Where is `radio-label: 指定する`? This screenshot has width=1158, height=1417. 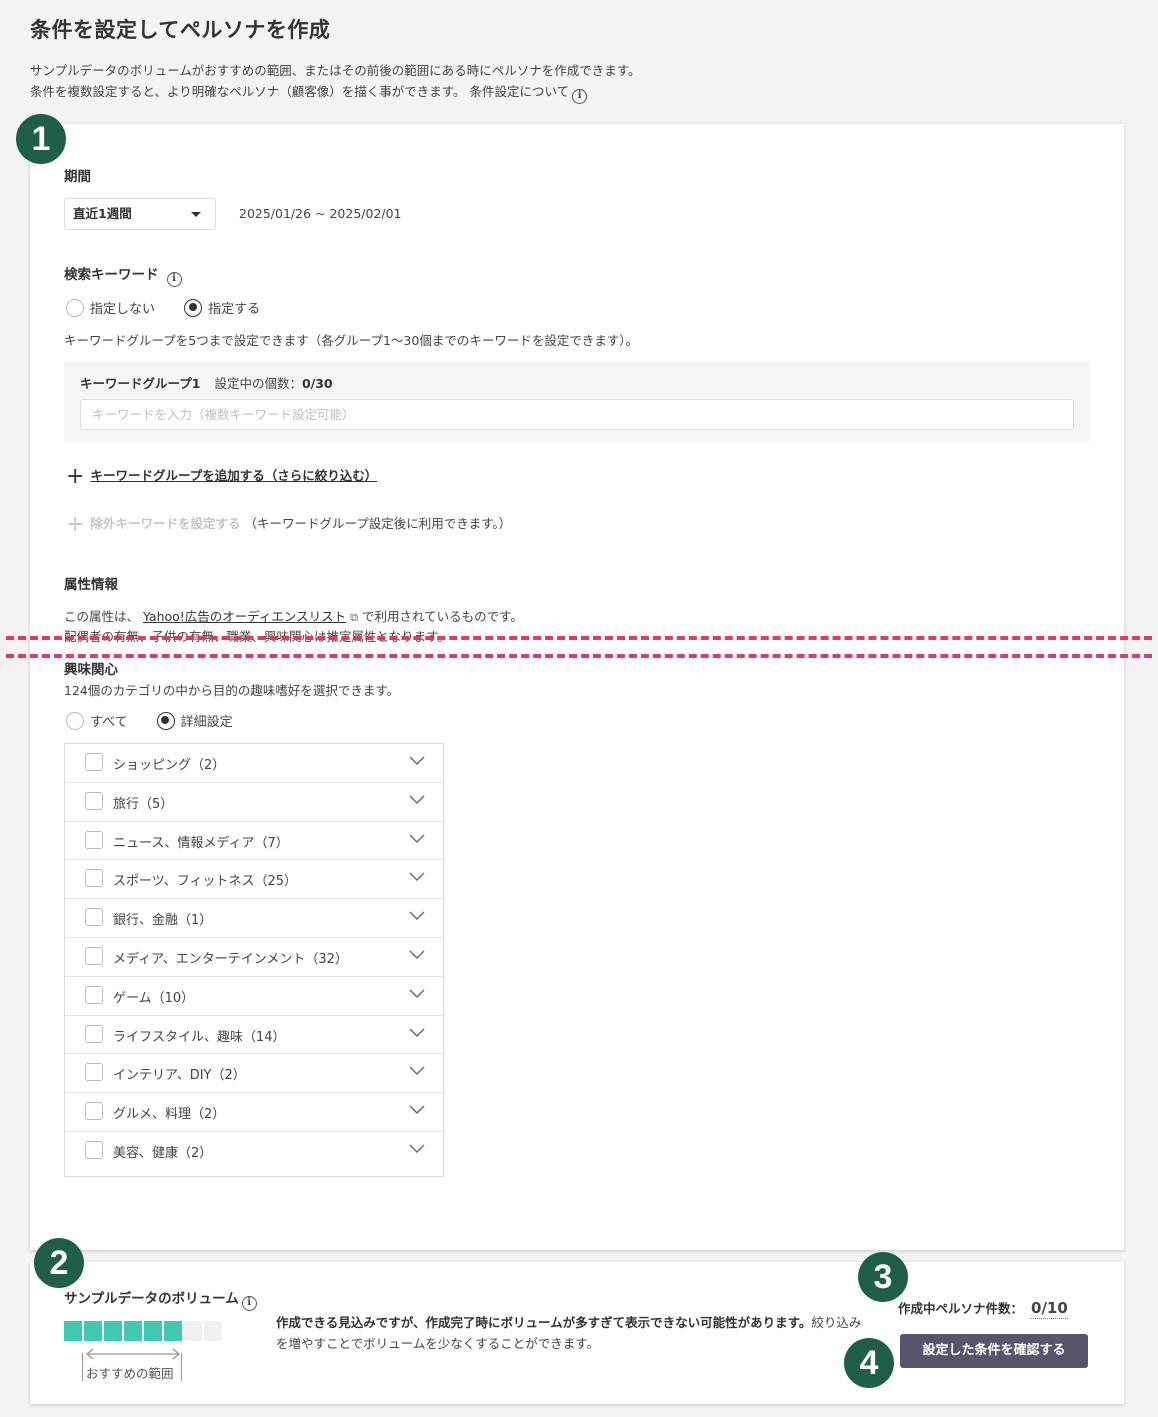 radio-label: 指定する is located at coordinates (234, 309).